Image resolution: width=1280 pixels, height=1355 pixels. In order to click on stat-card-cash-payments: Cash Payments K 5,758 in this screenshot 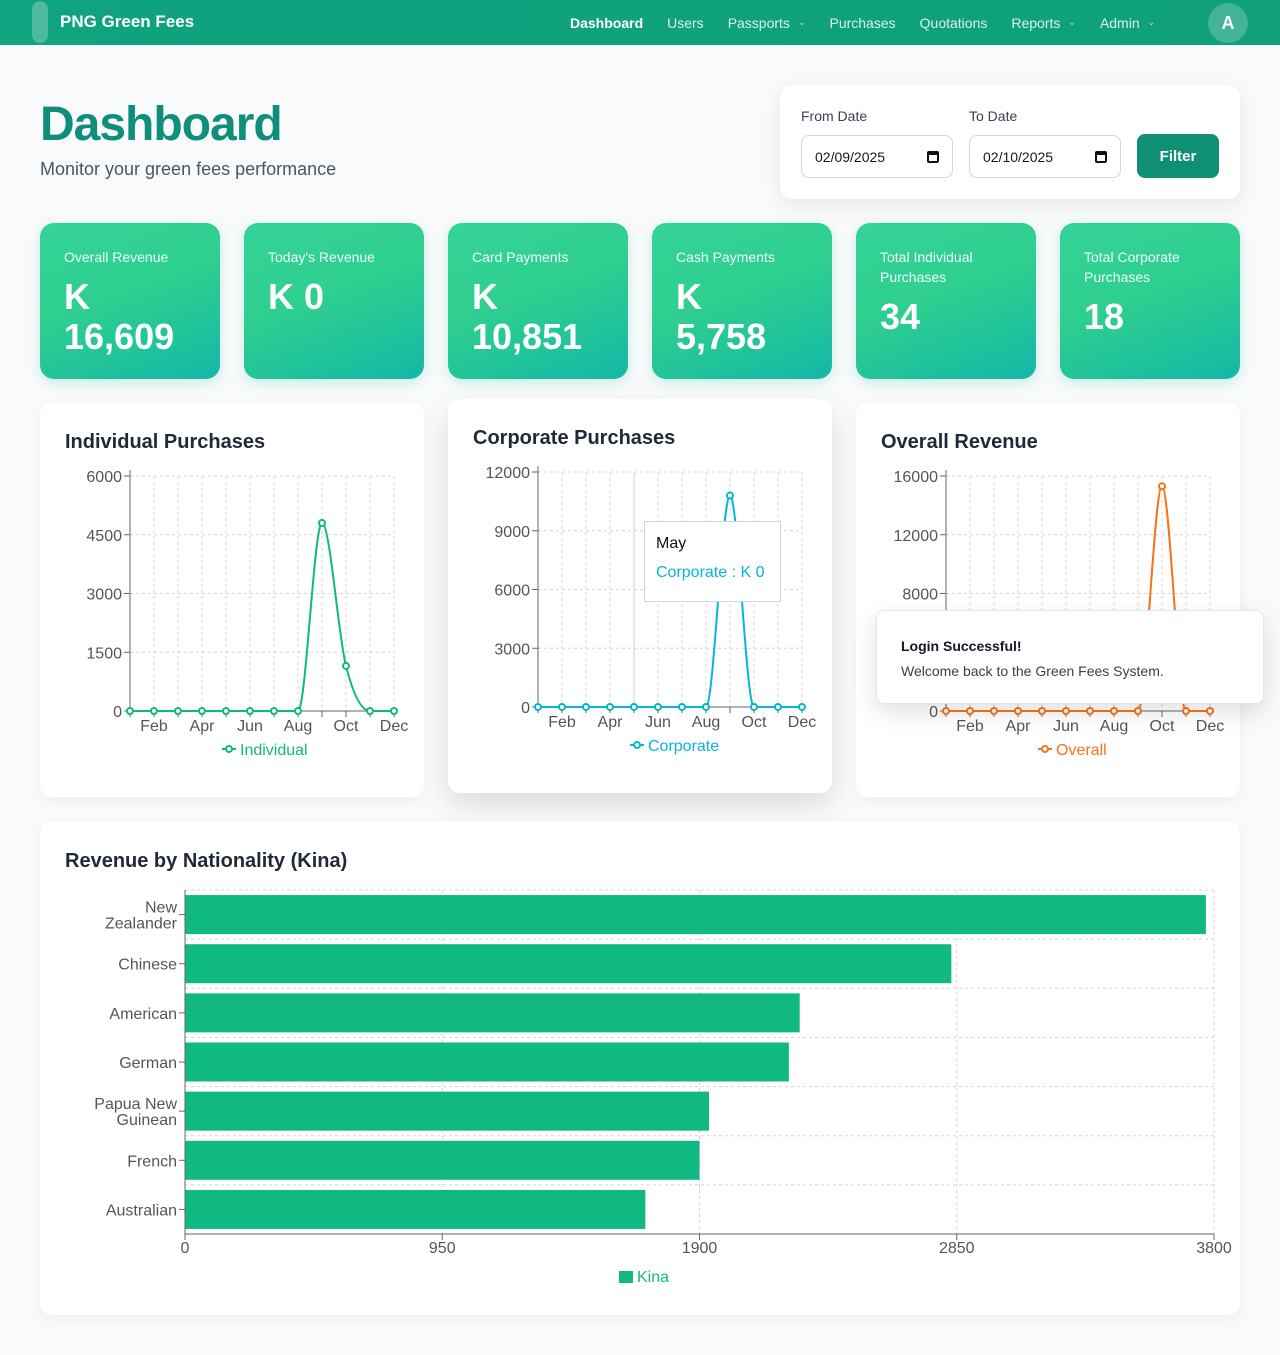, I will do `click(742, 301)`.